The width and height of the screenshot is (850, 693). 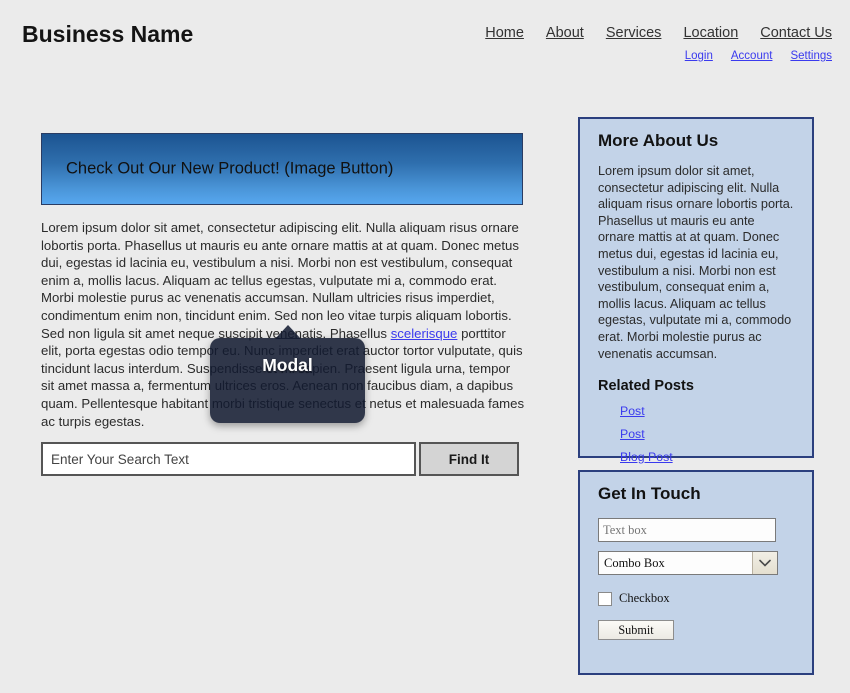 What do you see at coordinates (632, 434) in the screenshot?
I see `related-post-link-2: Post` at bounding box center [632, 434].